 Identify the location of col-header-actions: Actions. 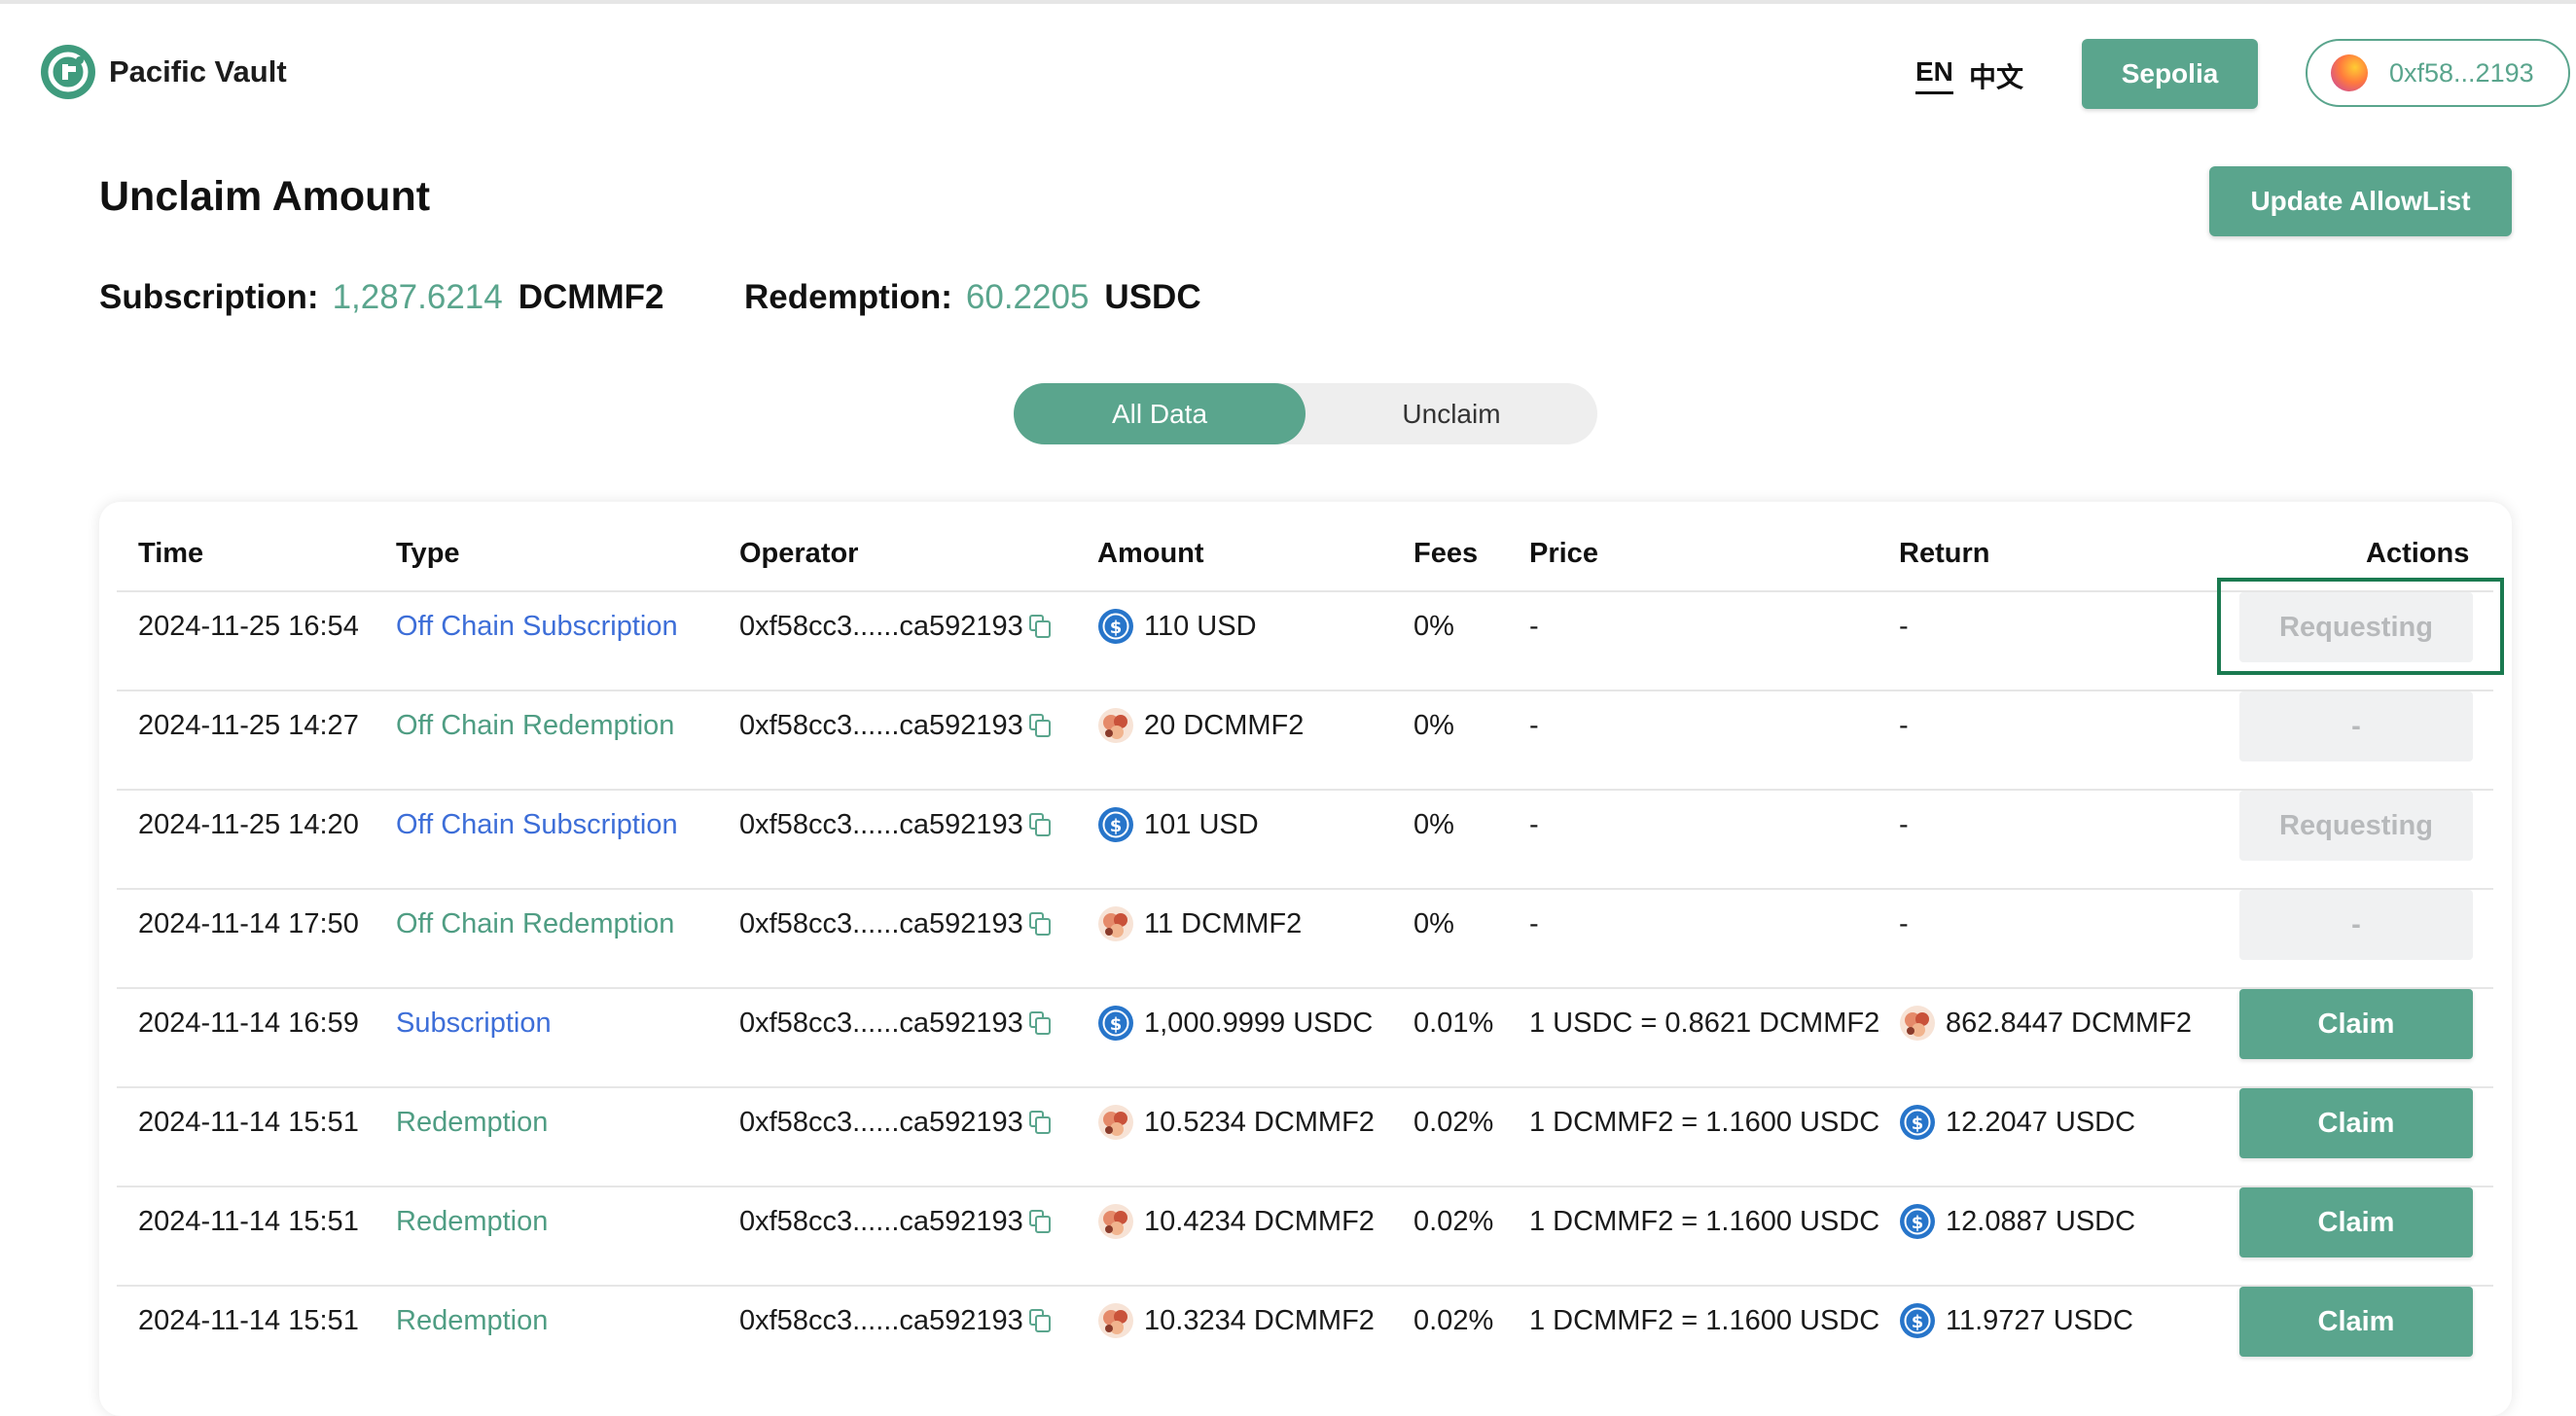
(2418, 553).